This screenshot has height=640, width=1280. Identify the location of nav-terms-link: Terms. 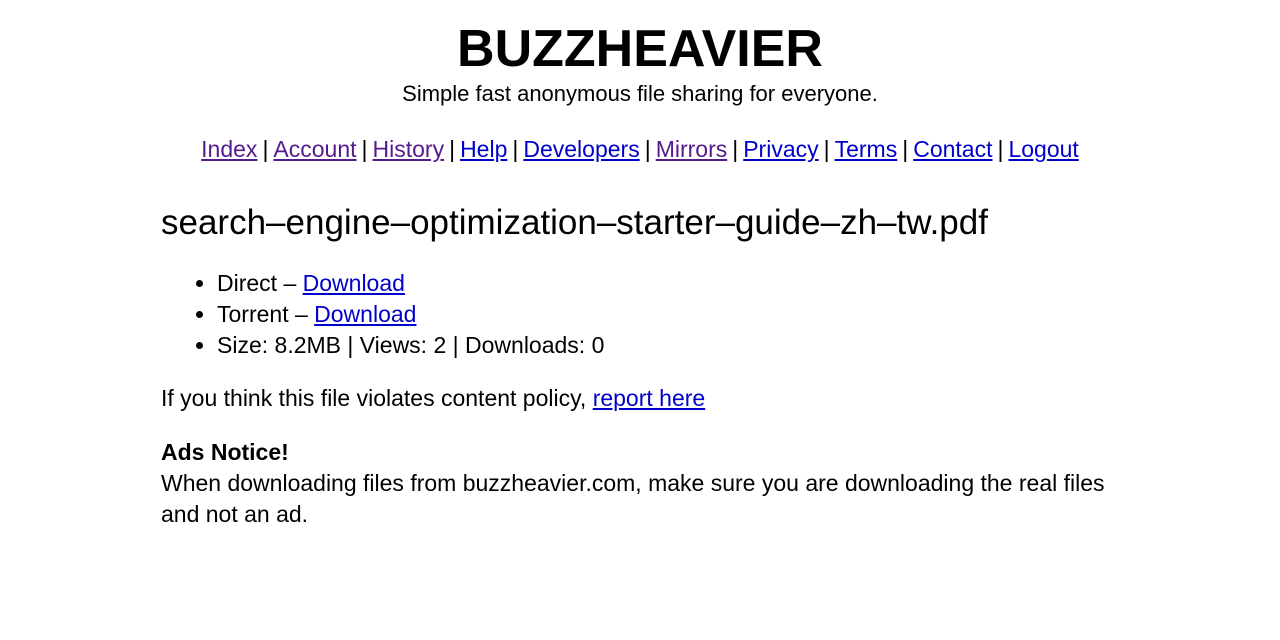
(866, 149).